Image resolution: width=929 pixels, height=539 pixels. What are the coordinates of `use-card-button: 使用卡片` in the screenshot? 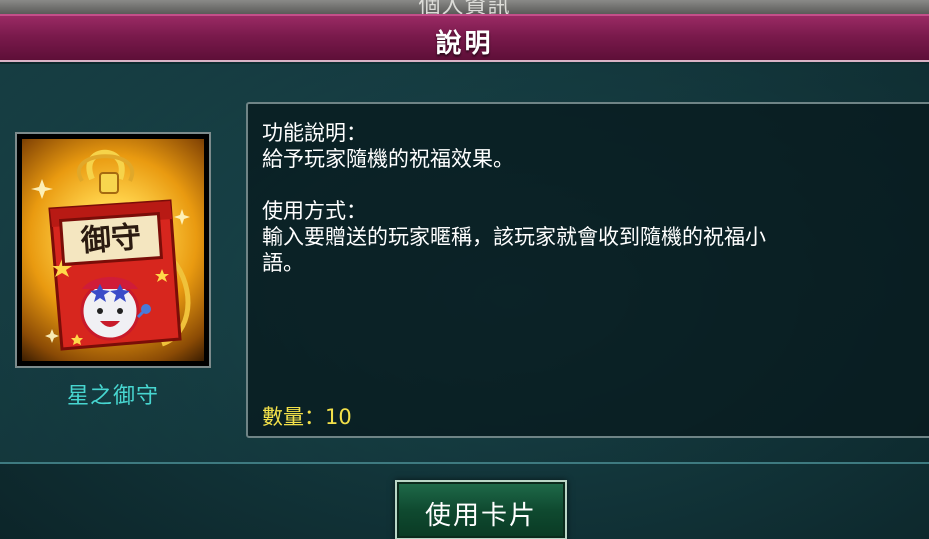 It's located at (481, 509).